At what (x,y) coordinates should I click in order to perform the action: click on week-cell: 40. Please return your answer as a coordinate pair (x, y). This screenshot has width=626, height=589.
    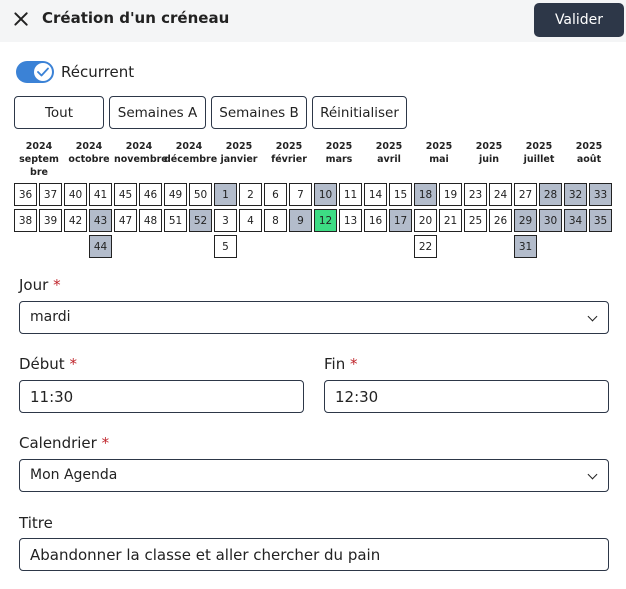
    Looking at the image, I should click on (75, 194).